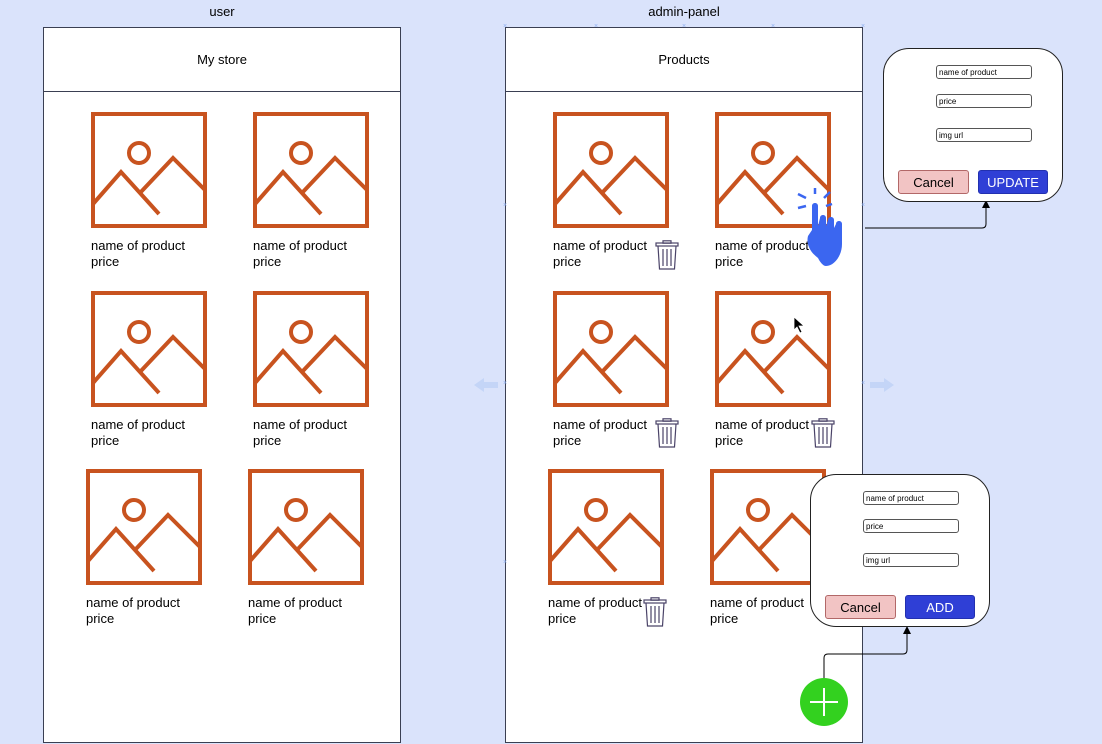  What do you see at coordinates (486, 385) in the screenshot?
I see `resize-arrow-left-icon` at bounding box center [486, 385].